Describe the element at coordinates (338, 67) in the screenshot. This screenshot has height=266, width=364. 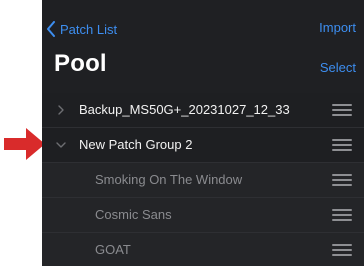
I see `select-button: Select` at that location.